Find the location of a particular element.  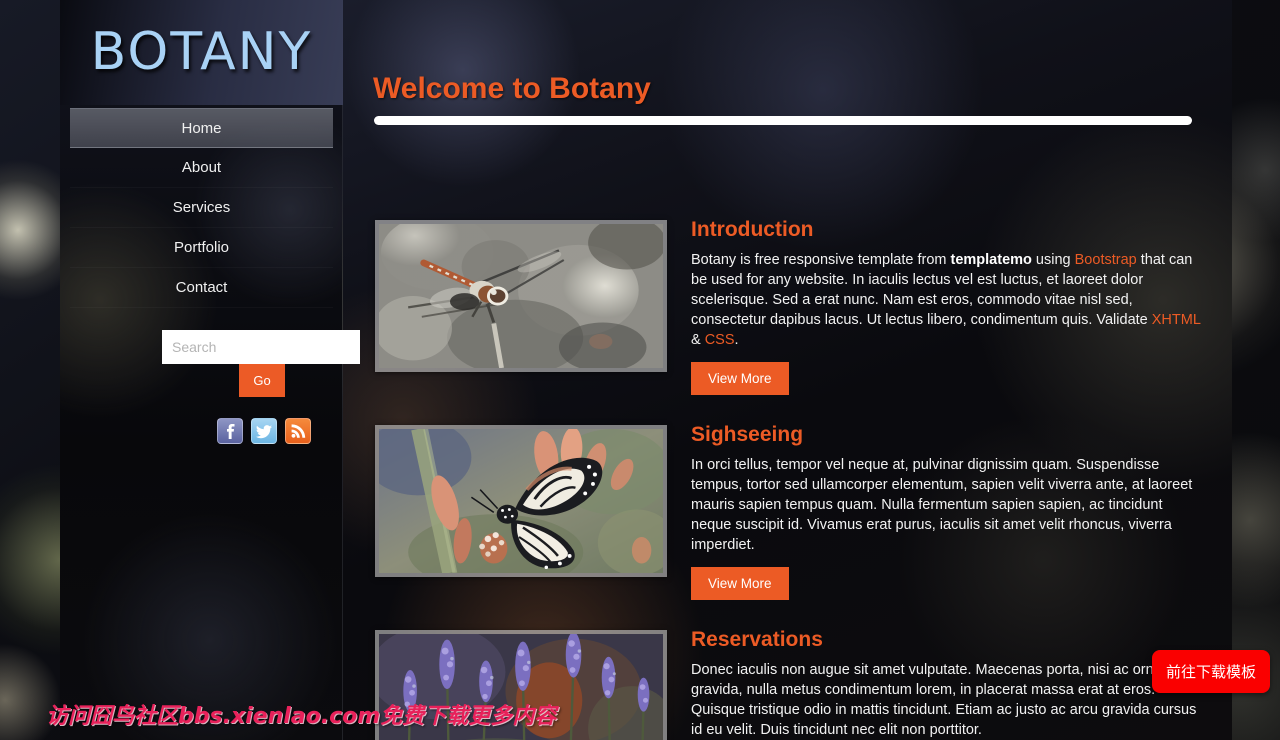

twitter-icon is located at coordinates (264, 431).